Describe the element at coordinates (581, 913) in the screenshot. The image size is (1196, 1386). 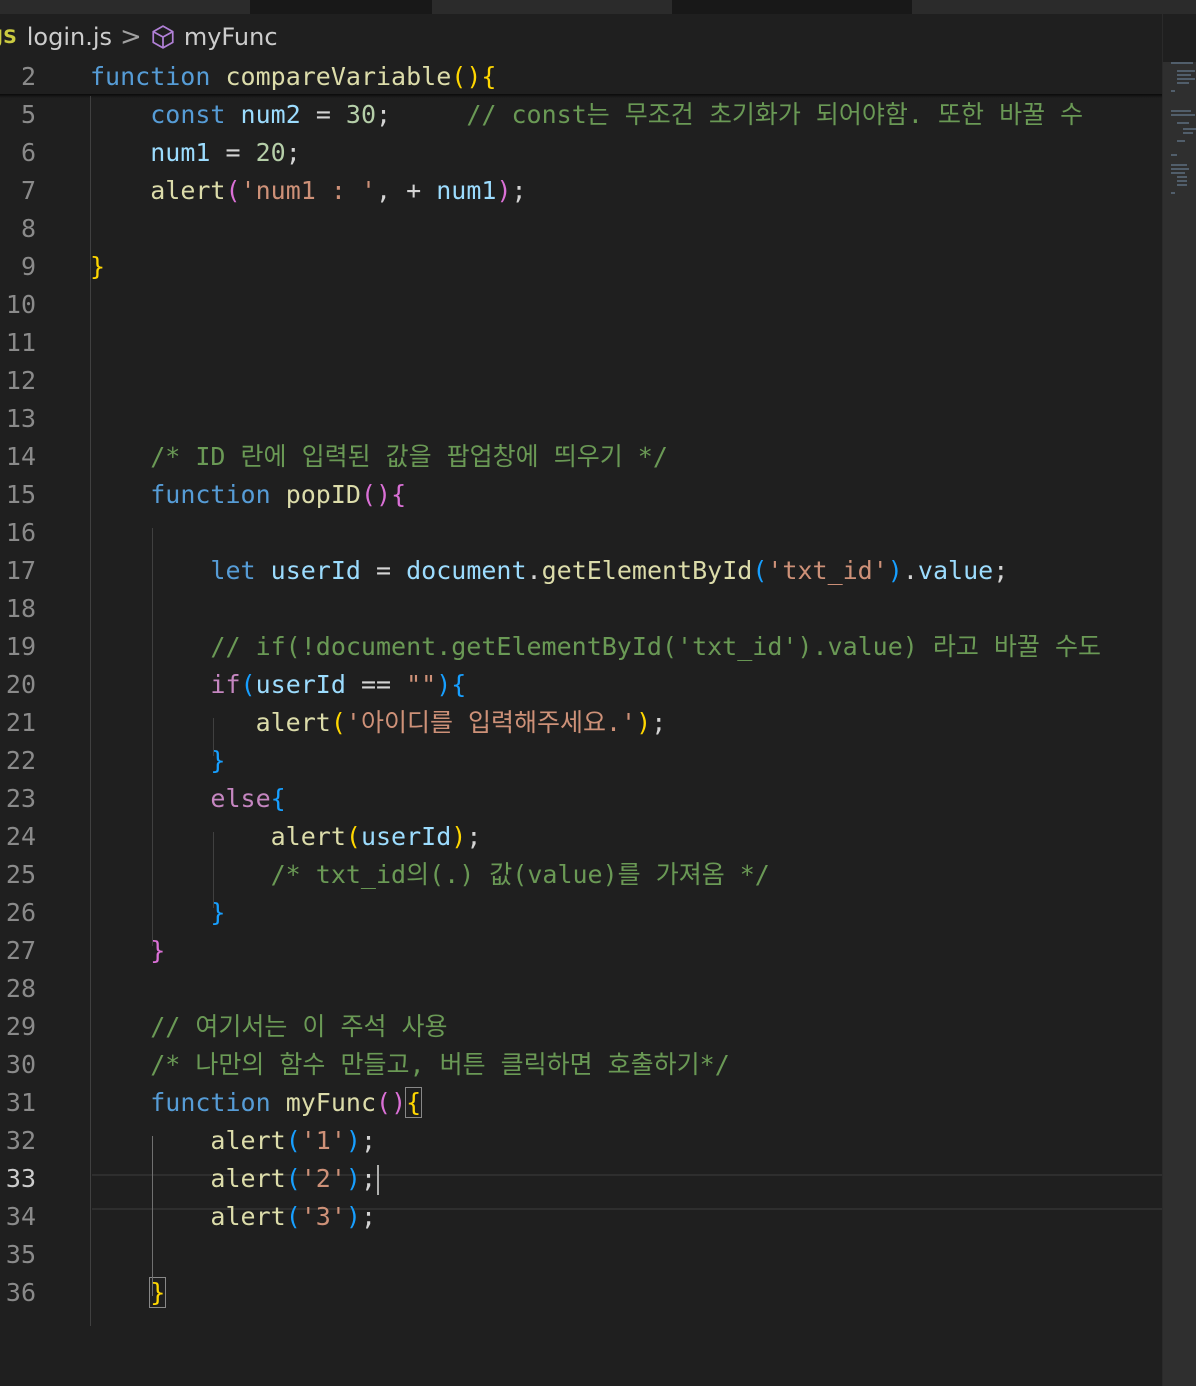
I see `code-line: 26 }` at that location.